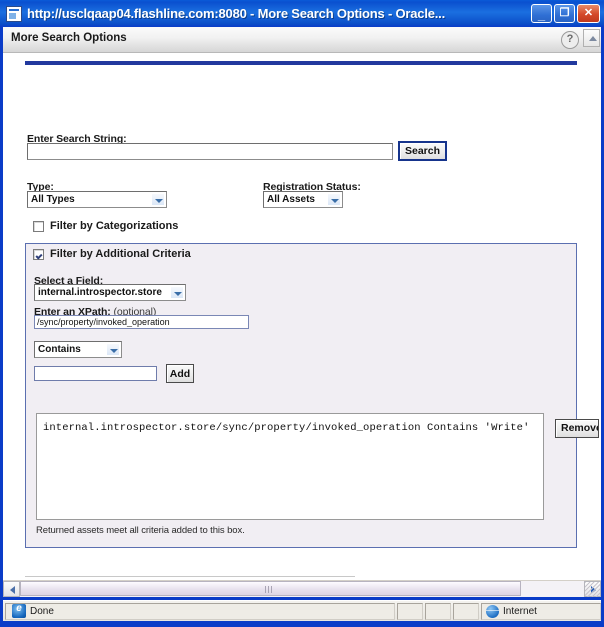  I want to click on horizontal-scrollbar, so click(302, 588).